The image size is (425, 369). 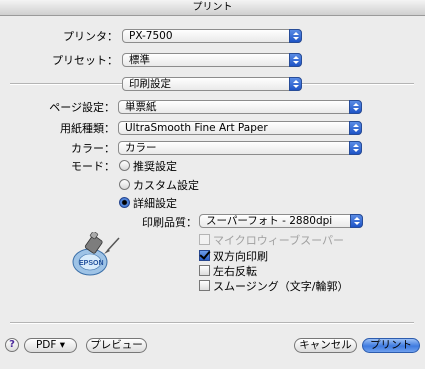 I want to click on bidirectional-checkbox, so click(x=204, y=255).